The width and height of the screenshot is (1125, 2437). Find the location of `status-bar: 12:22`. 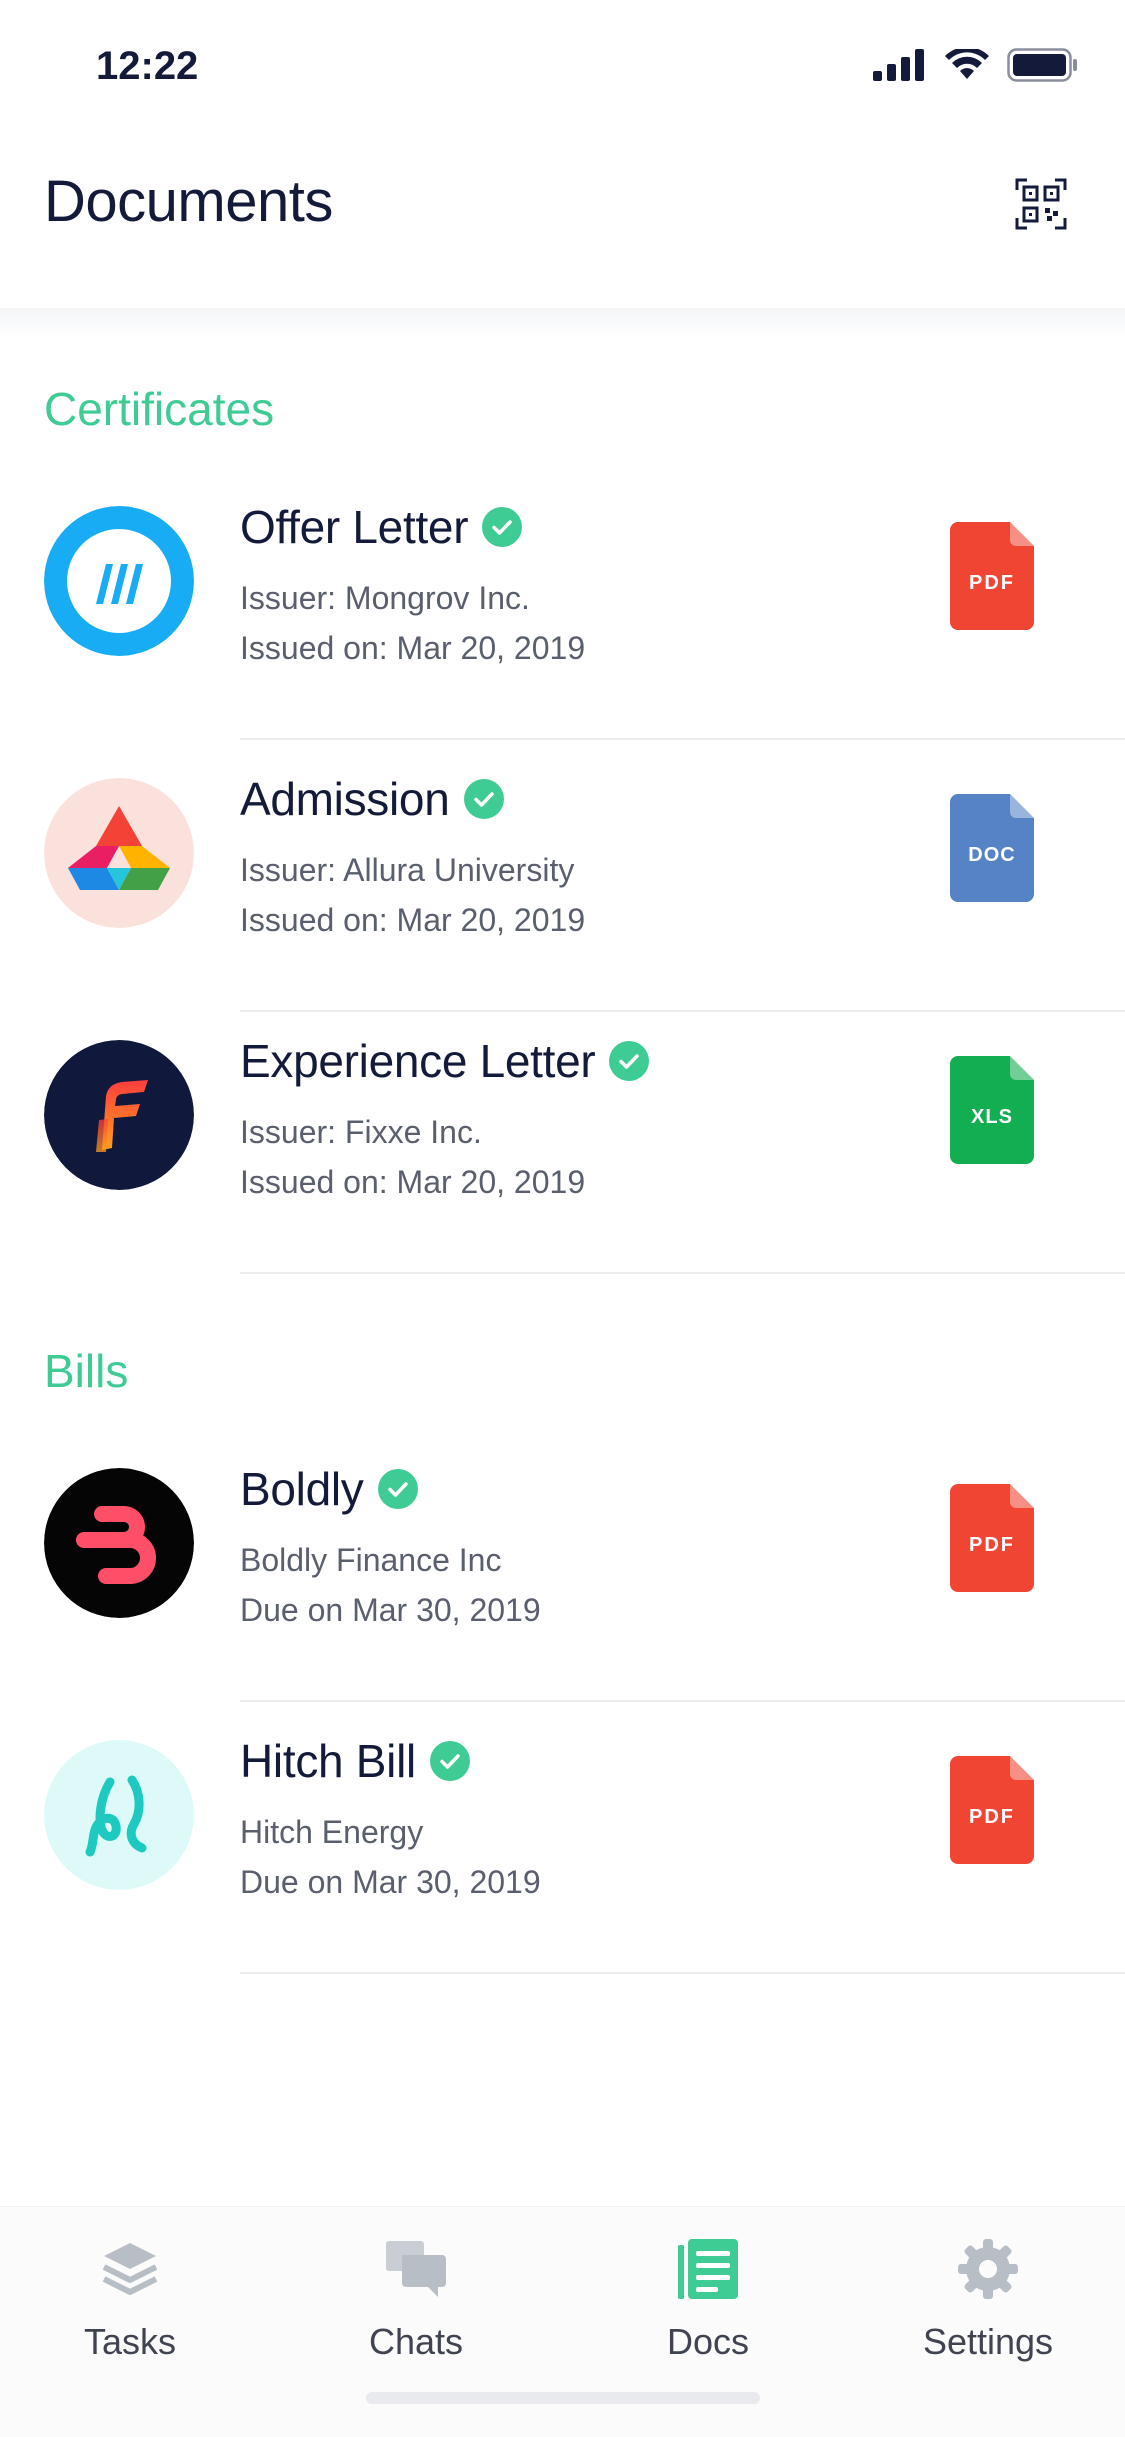

status-bar: 12:22 is located at coordinates (562, 70).